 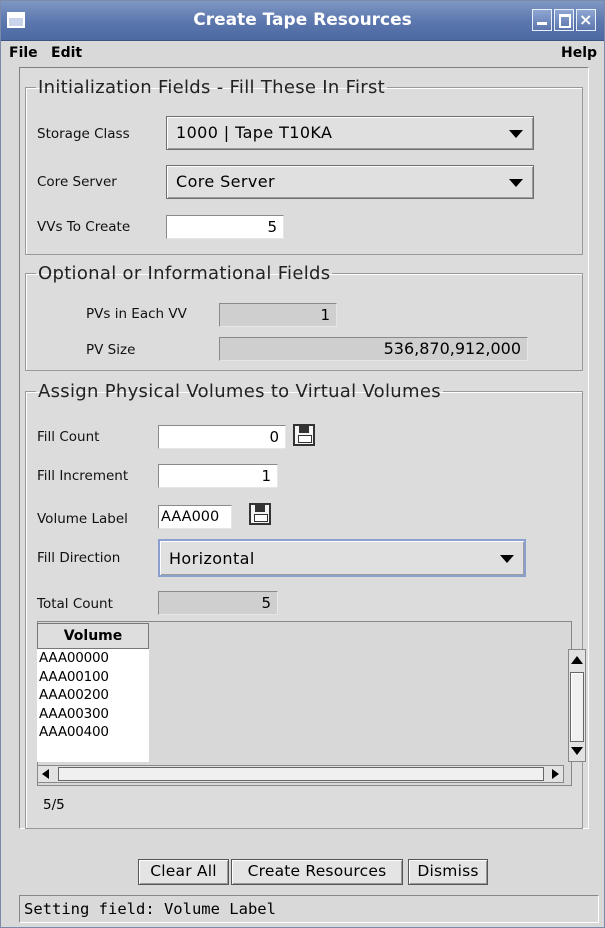 I want to click on vertical-scrollbar, so click(x=577, y=705).